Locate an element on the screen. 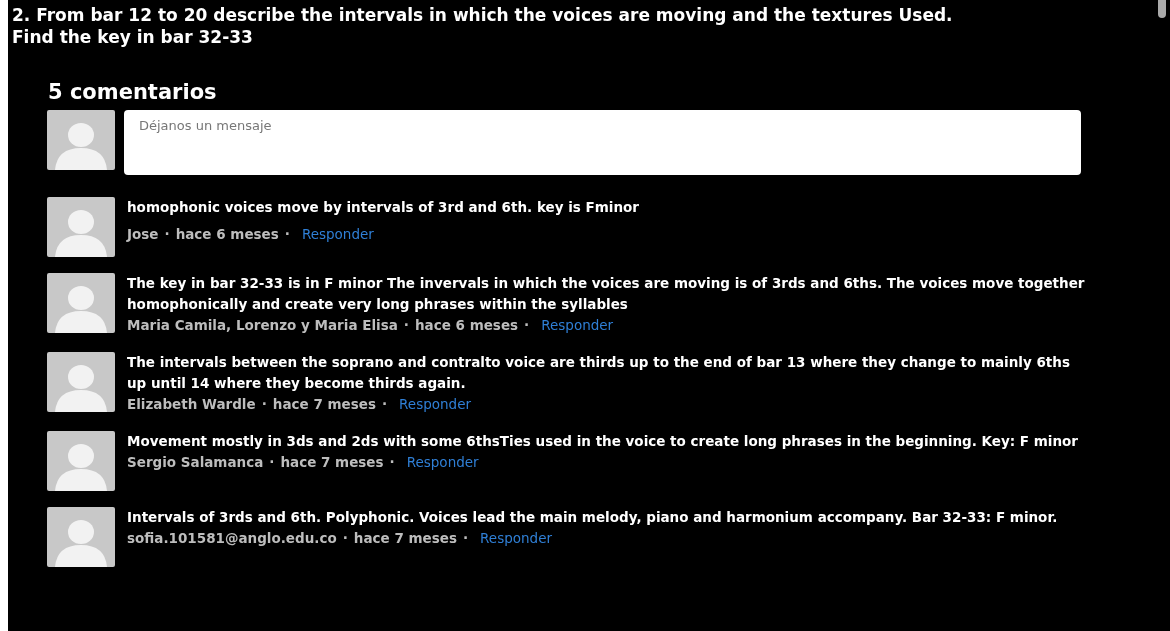  comment-text: homophonic voices move by intervals of 3rd and 6th. key is Fminor is located at coordinates (383, 207).